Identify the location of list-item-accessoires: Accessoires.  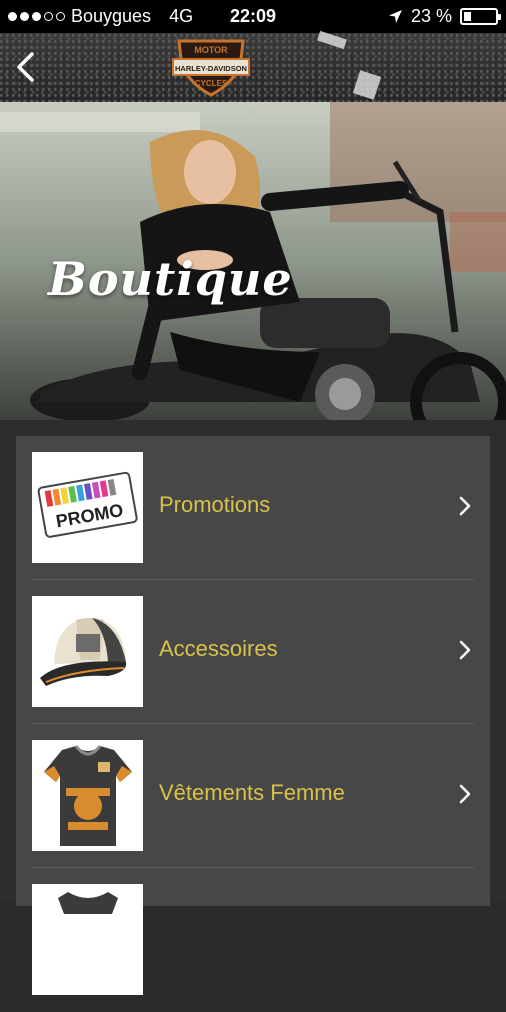
(253, 652).